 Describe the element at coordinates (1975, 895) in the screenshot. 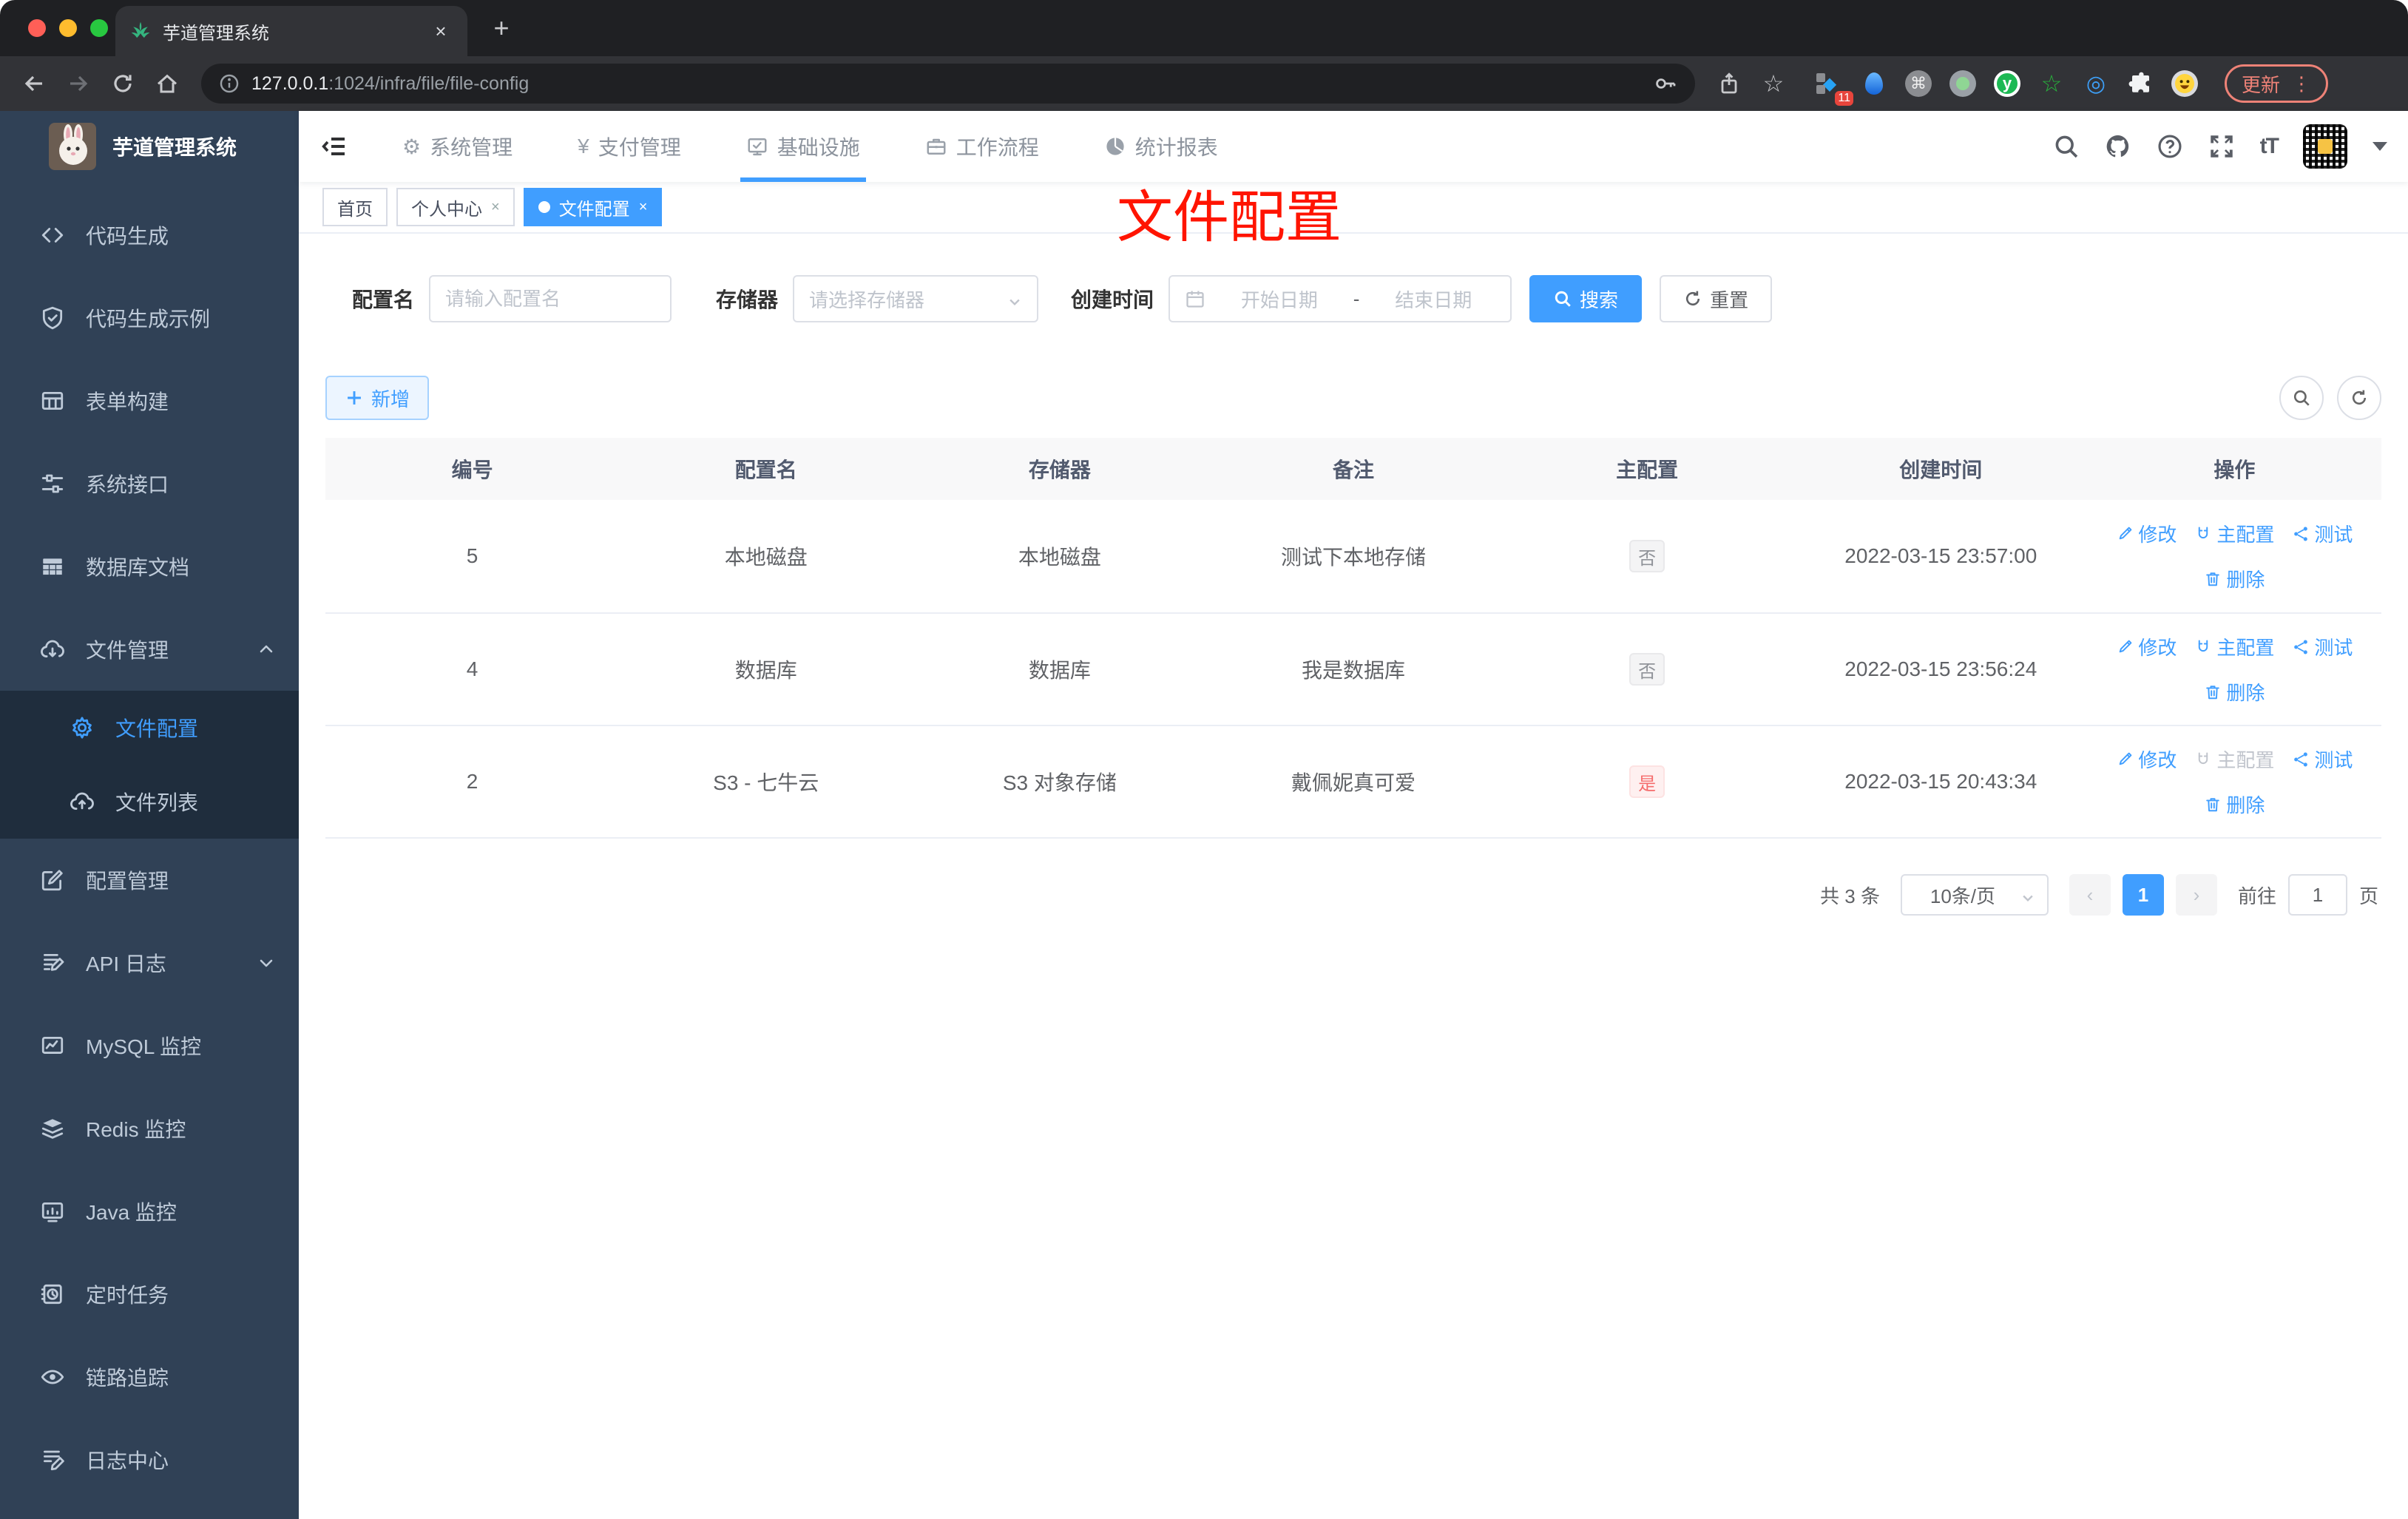

I see `page-size-select: 10条/页` at that location.